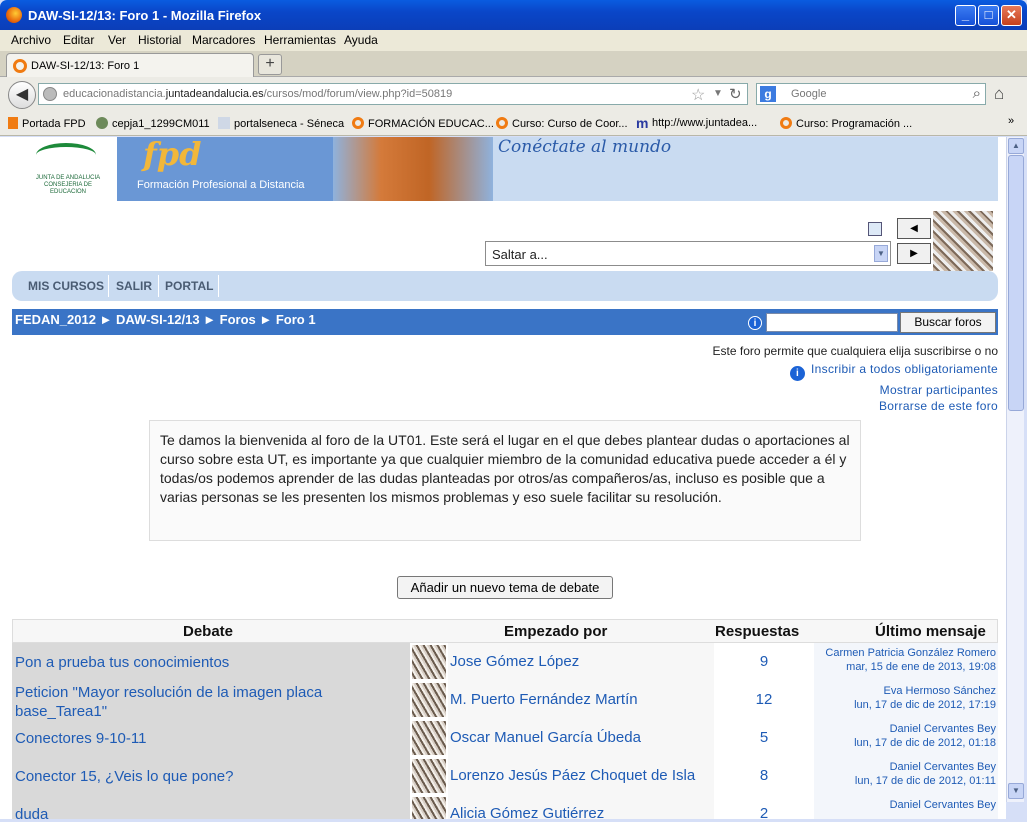  I want to click on junta-emblem-icon, so click(66, 155).